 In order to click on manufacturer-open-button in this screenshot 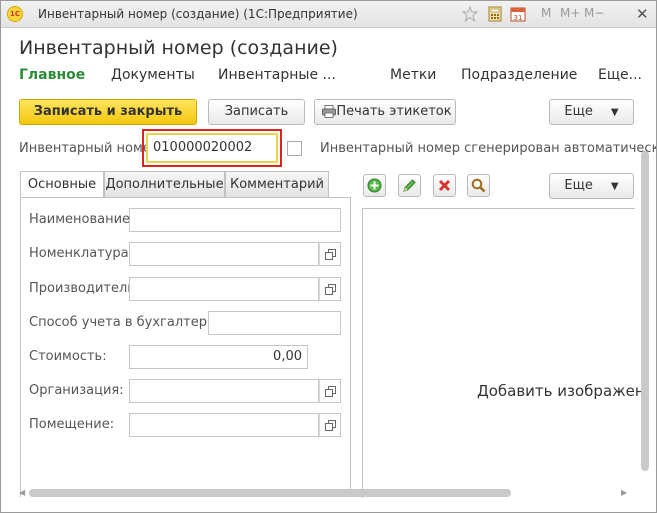, I will do `click(330, 289)`.